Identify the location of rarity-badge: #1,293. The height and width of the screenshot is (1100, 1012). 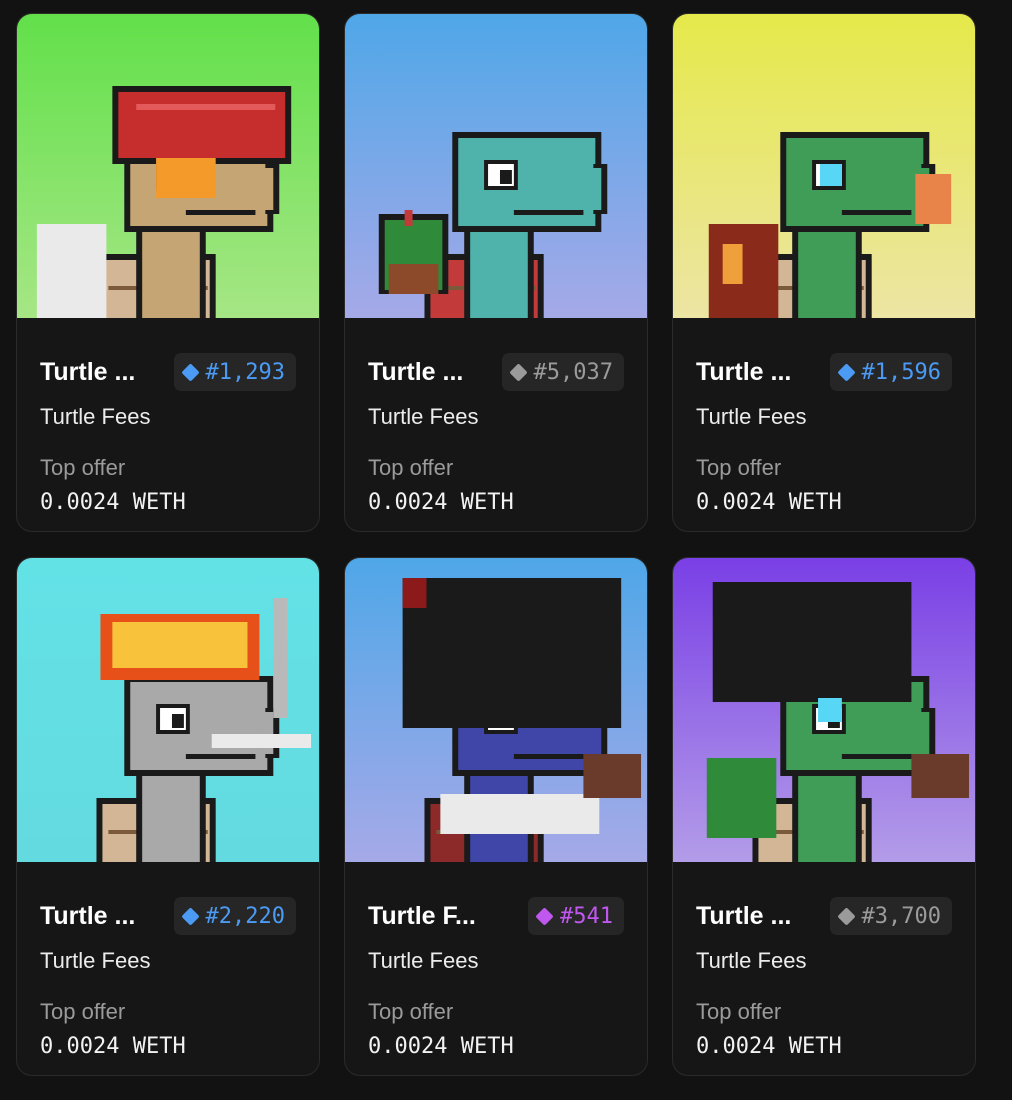
(234, 372).